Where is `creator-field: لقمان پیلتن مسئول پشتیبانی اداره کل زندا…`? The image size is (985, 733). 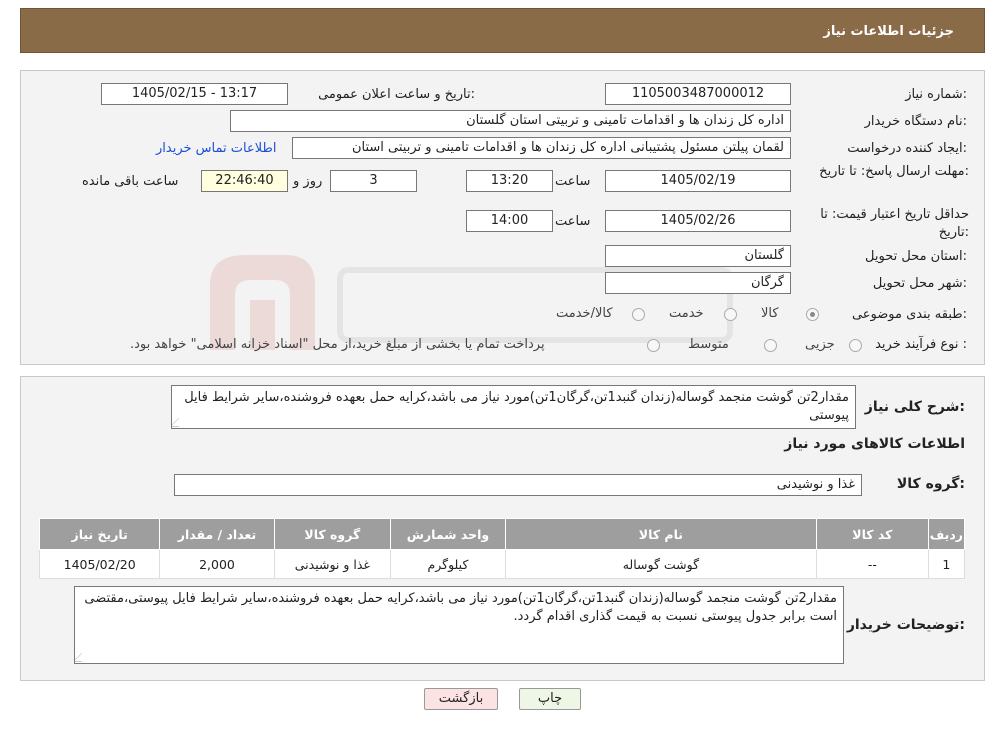
creator-field: لقمان پیلتن مسئول پشتیبانی اداره کل زندا… is located at coordinates (541, 148).